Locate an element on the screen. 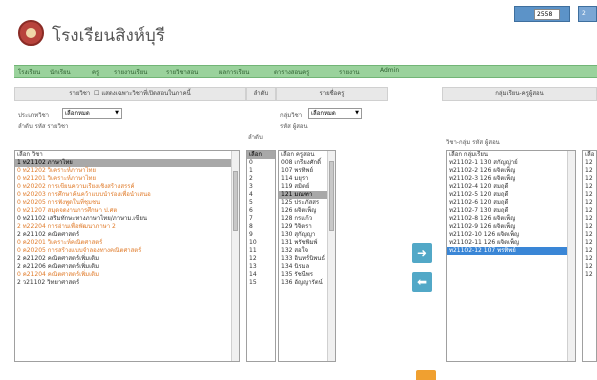 The height and width of the screenshot is (380, 597). subject-number-item: 6 is located at coordinates (261, 211).